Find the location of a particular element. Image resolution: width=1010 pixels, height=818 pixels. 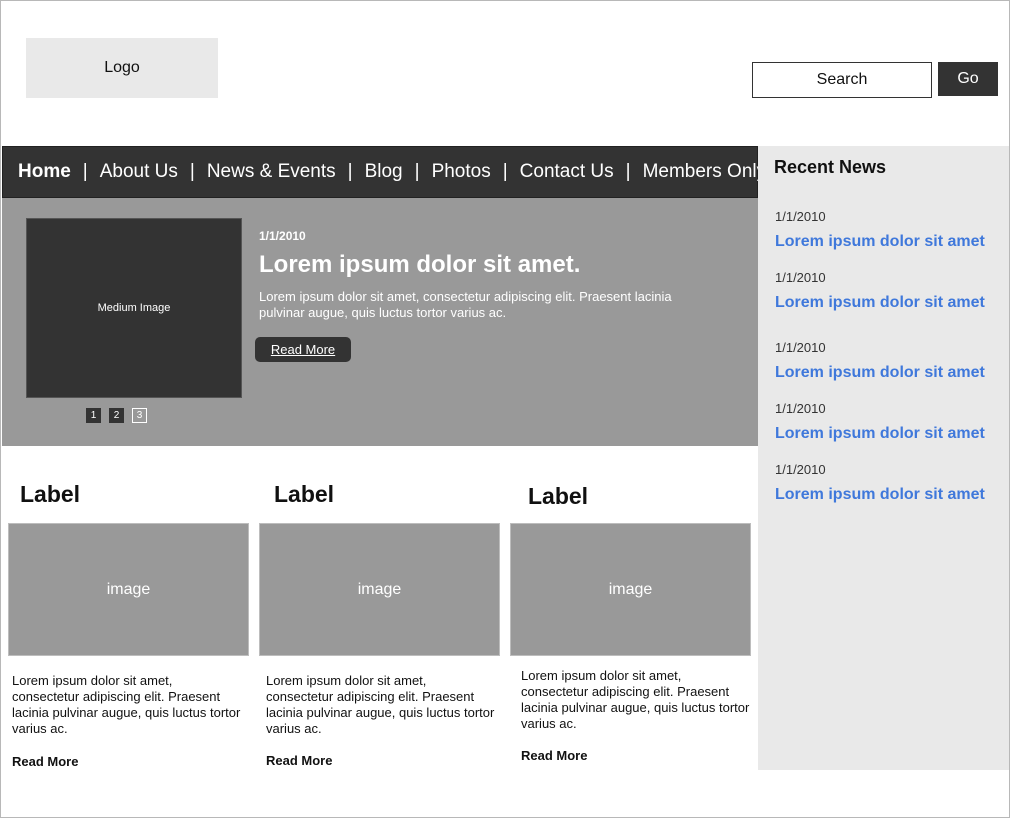

pager-button-3: 3 is located at coordinates (139, 415).